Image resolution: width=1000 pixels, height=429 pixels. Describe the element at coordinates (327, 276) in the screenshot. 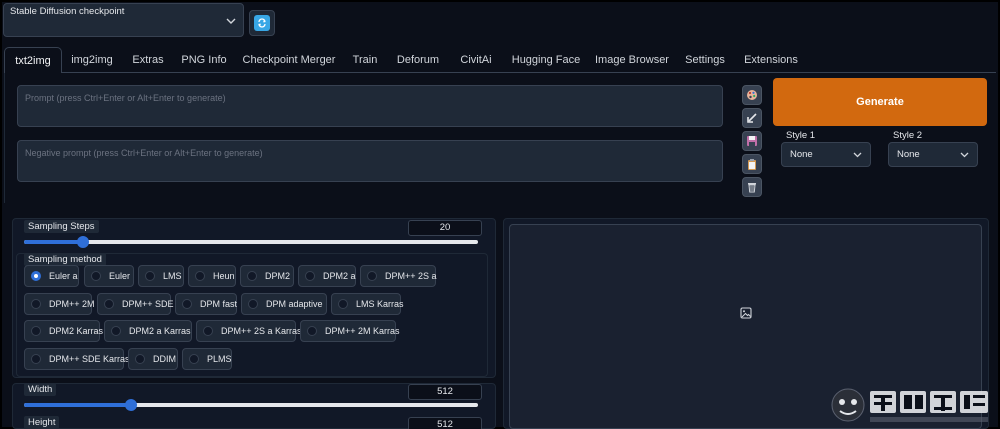

I see `sampler-dpm2-a: DPM2 a` at that location.